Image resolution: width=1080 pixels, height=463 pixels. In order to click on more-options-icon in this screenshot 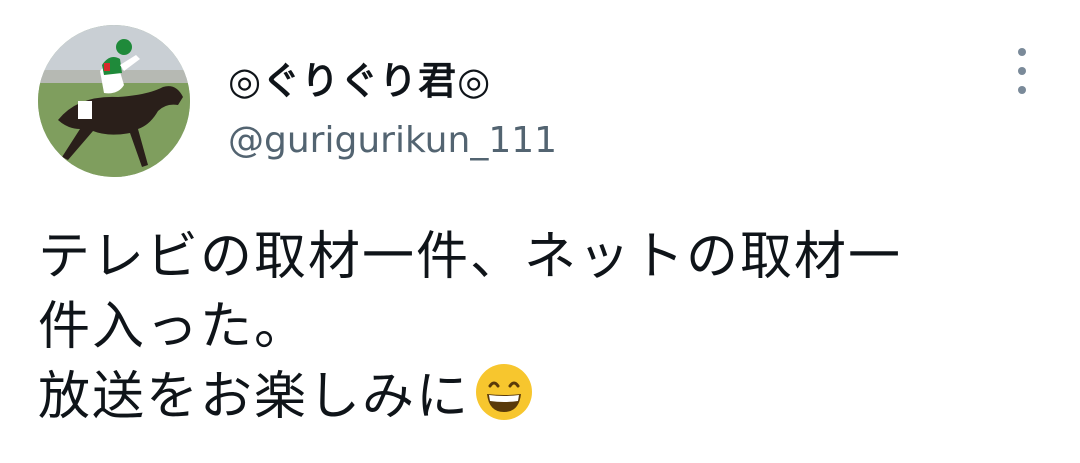, I will do `click(1022, 71)`.